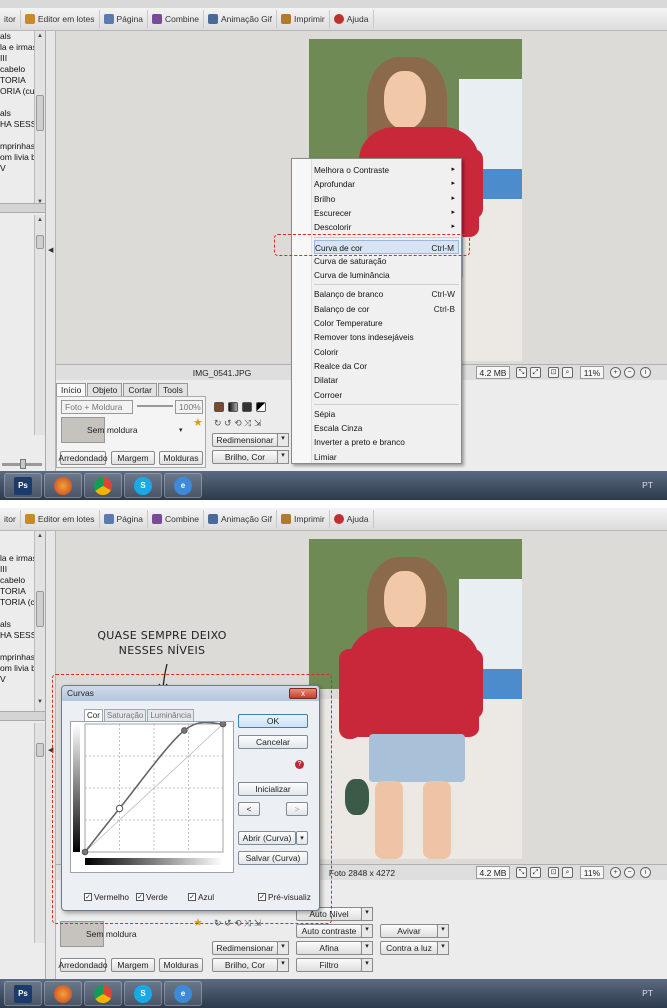 Image resolution: width=667 pixels, height=1008 pixels. I want to click on red-channel-checkbox: ✓ Vermelho, so click(106, 897).